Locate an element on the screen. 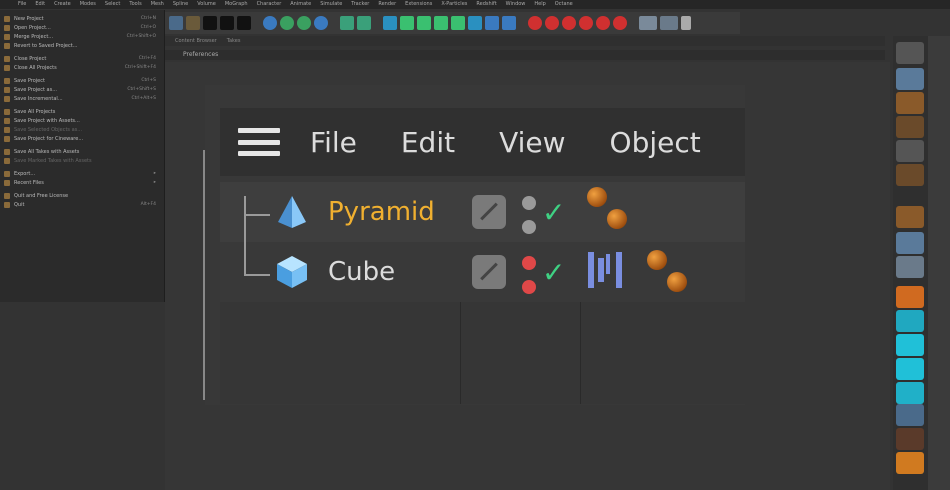 The width and height of the screenshot is (950, 490). render-icon is located at coordinates (210, 23).